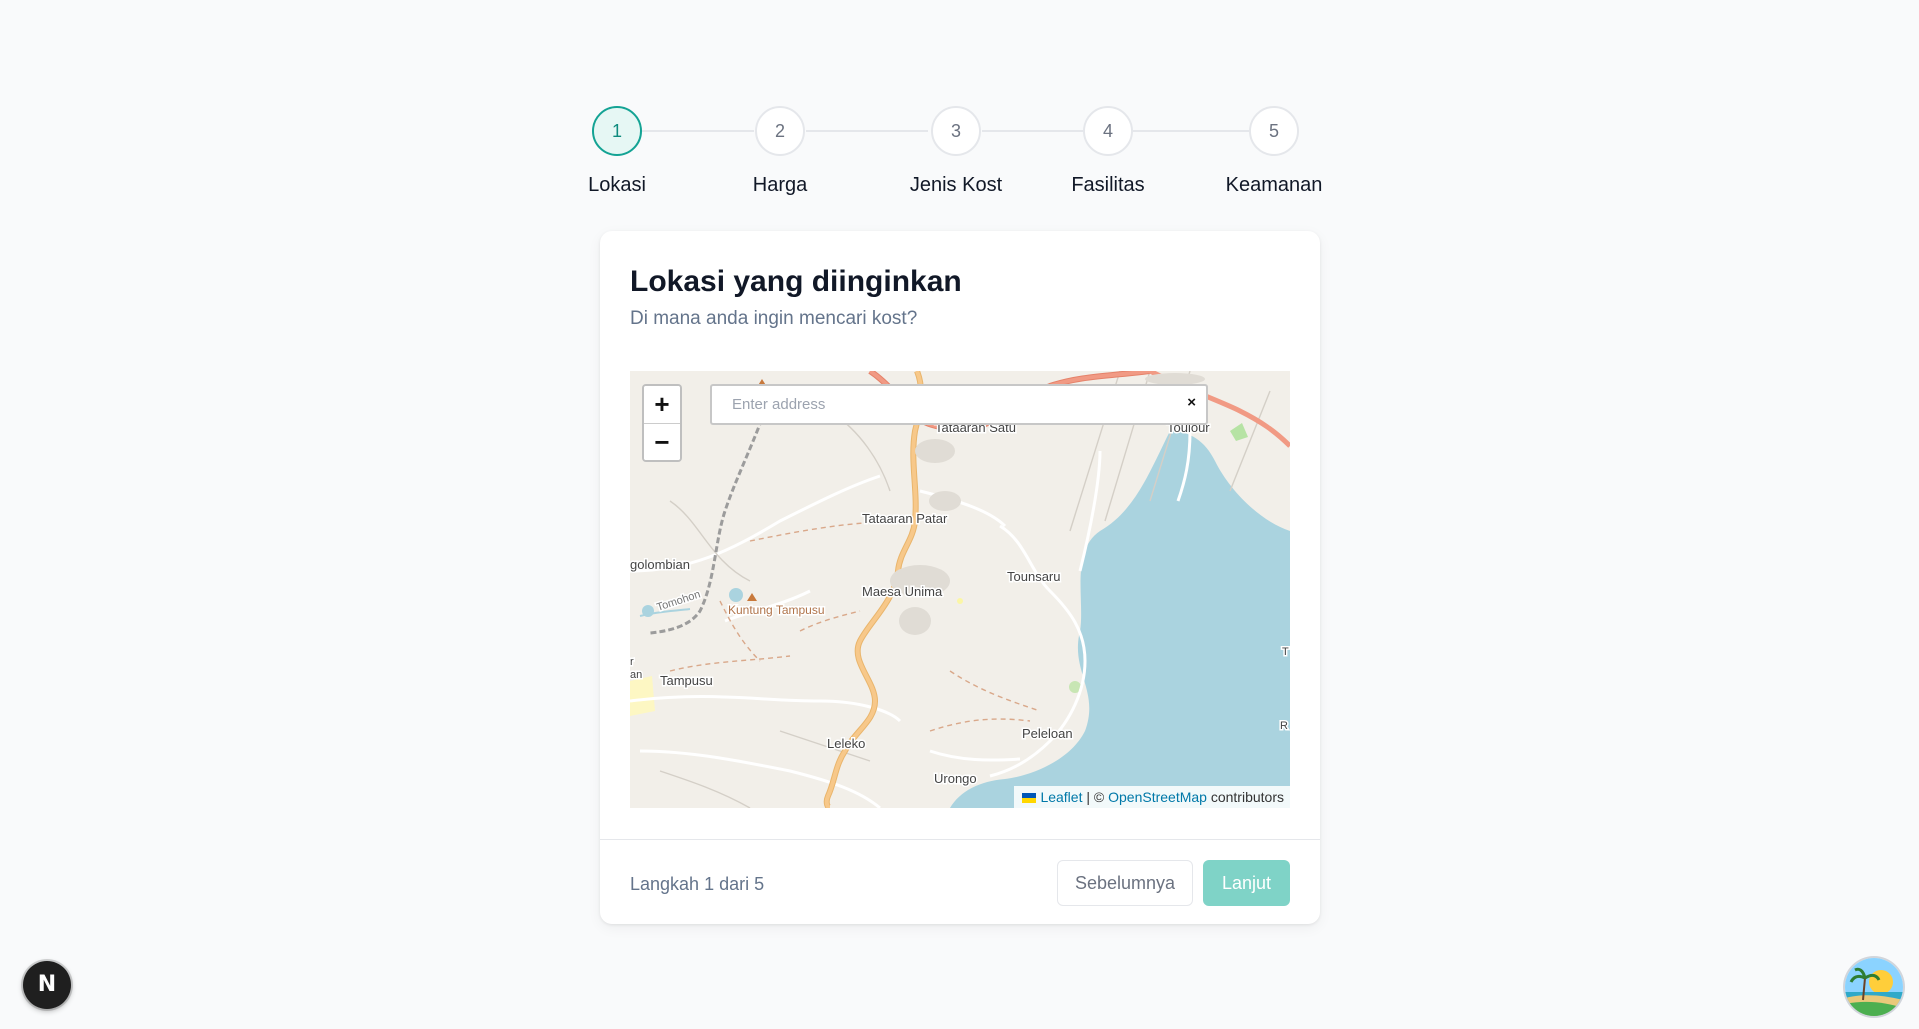 This screenshot has height=1029, width=1919. Describe the element at coordinates (902, 591) in the screenshot. I see `map-label-maesa-unima: Maesa Unima` at that location.